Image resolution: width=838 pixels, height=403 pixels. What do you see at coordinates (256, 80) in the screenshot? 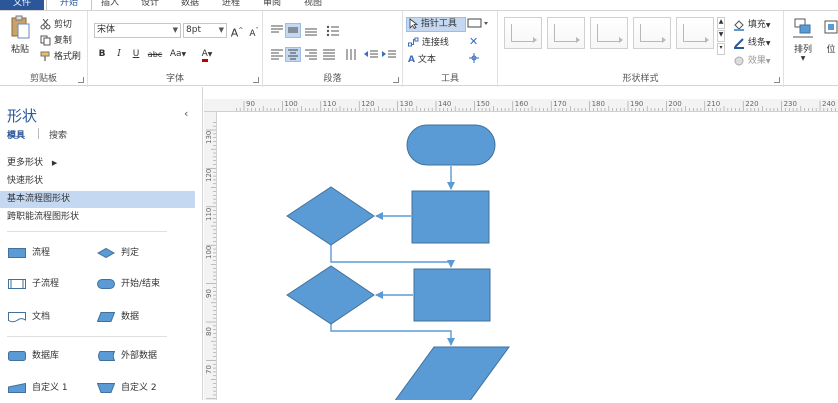
I see `font-launcher-icon` at bounding box center [256, 80].